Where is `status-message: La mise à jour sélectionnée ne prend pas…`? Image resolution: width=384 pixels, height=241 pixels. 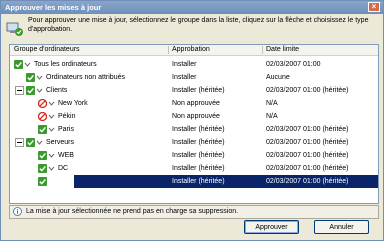
status-message: La mise à jour sélectionnée ne prend pas… is located at coordinates (132, 211).